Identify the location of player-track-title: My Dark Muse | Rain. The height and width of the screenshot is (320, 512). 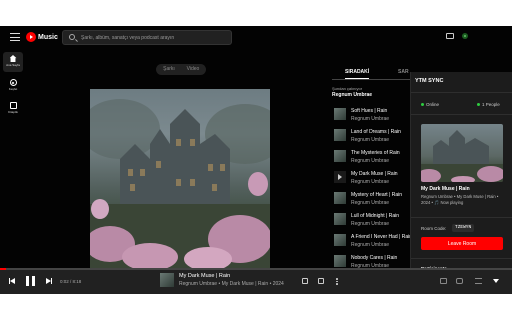
(204, 276).